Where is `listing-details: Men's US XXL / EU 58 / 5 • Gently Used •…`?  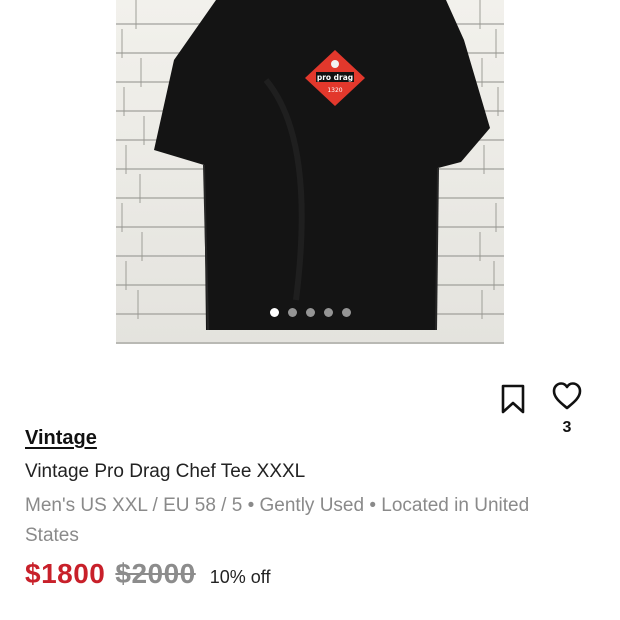 listing-details: Men's US XXL / EU 58 / 5 • Gently Used •… is located at coordinates (277, 520).